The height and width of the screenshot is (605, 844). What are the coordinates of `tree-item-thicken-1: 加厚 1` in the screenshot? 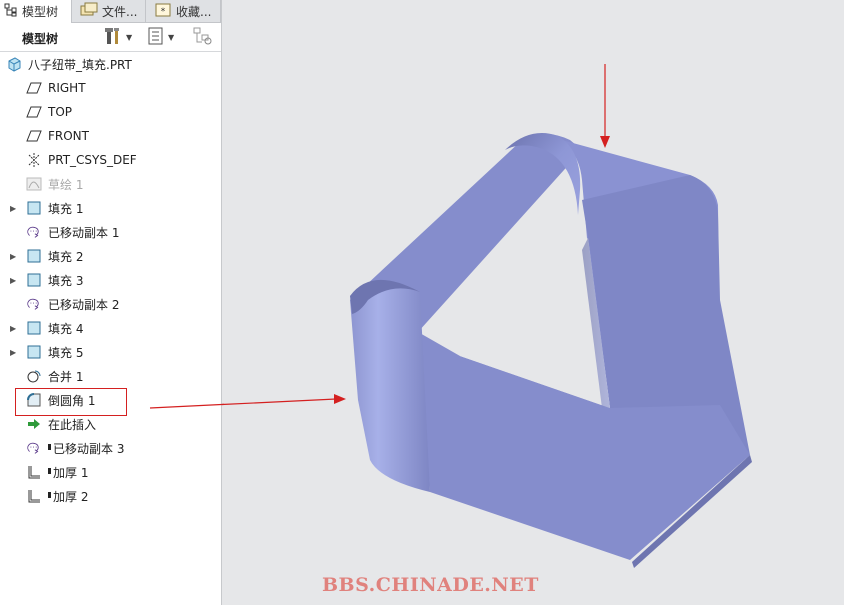 It's located at (110, 472).